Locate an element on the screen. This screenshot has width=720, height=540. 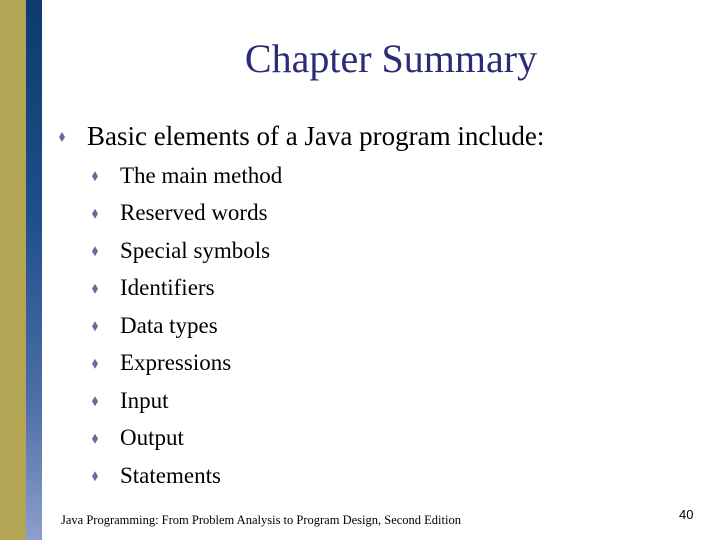
sub-bullet-text: Data types is located at coordinates (169, 325).